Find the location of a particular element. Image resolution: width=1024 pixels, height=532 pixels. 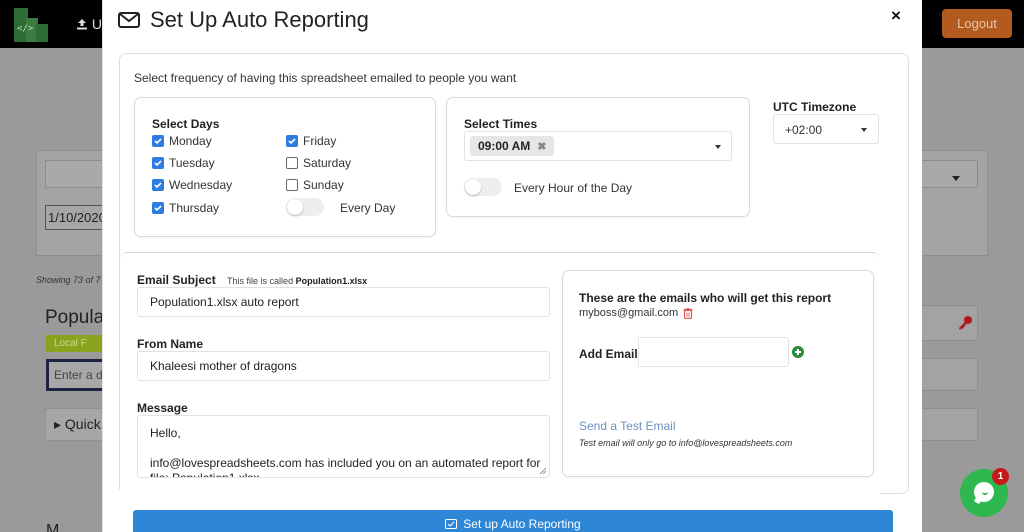

day-checkbox-monday: Monday is located at coordinates (182, 141).